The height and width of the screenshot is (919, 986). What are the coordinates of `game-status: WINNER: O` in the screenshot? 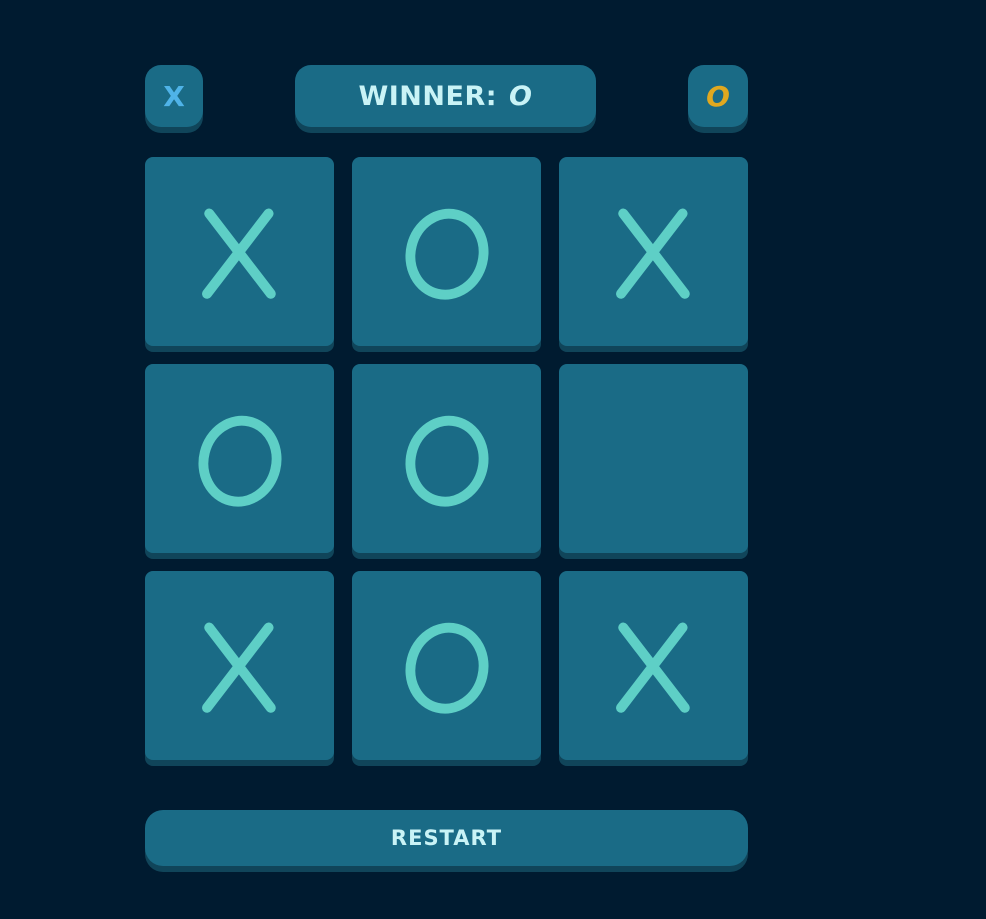 It's located at (445, 96).